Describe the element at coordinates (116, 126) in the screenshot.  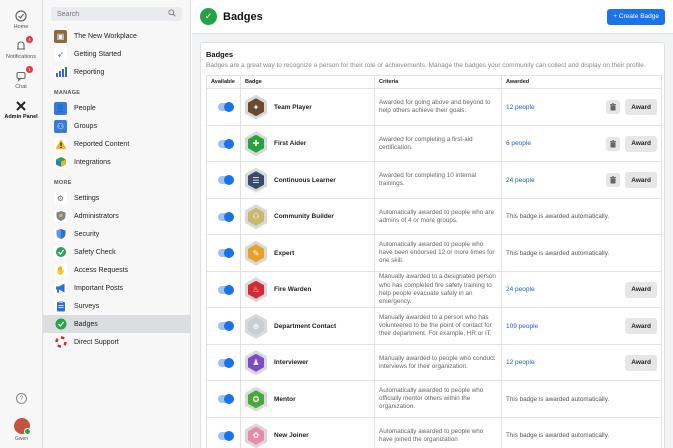
I see `sidebar-item-groups: ⚇ Groups` at that location.